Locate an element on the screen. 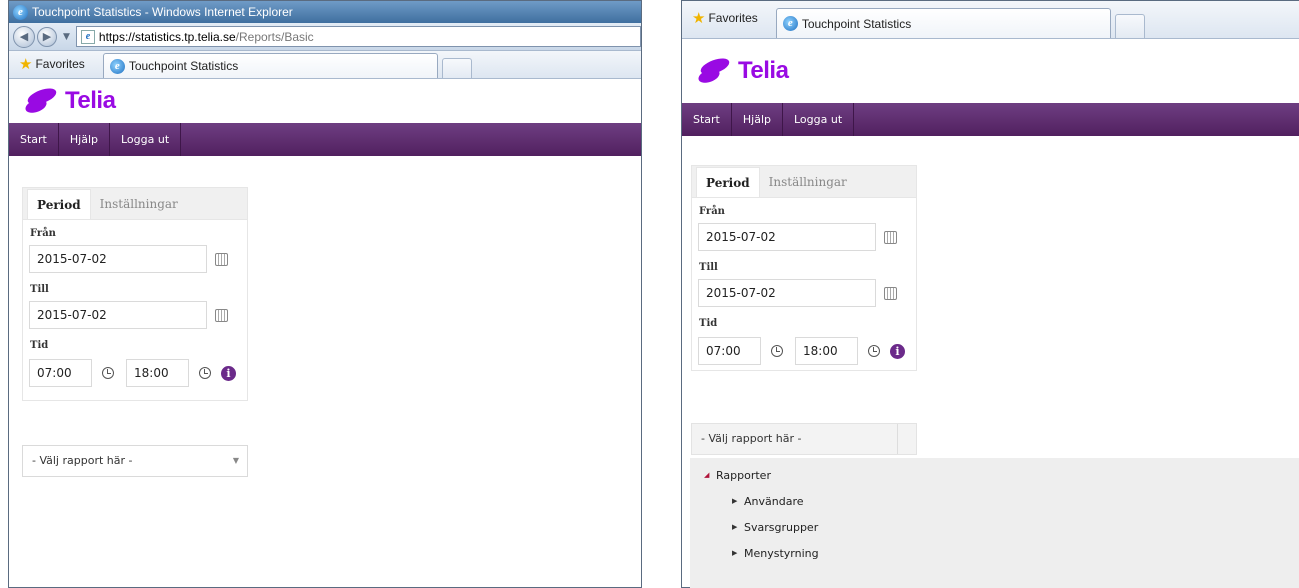  url-path: /Reports/Basic is located at coordinates (274, 36).